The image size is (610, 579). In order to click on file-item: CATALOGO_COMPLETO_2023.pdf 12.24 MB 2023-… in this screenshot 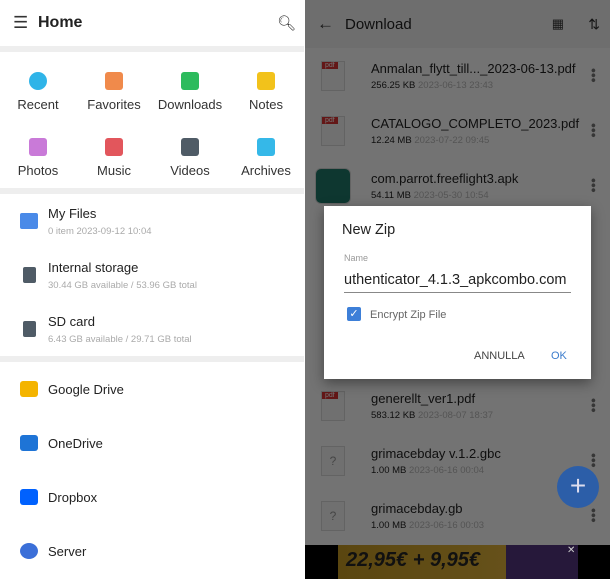, I will do `click(457, 130)`.